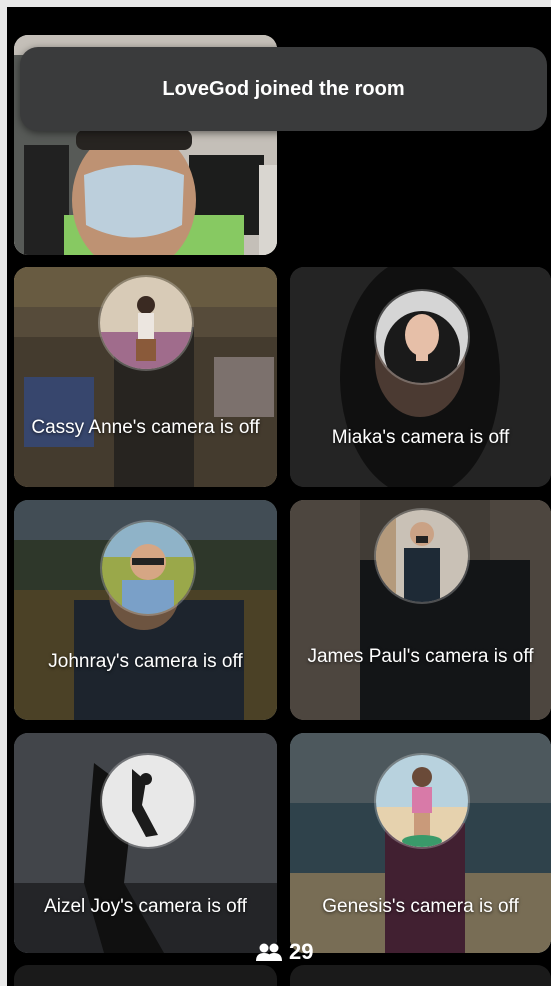  What do you see at coordinates (145, 661) in the screenshot?
I see `camera-off-label: Johnray's camera is off` at bounding box center [145, 661].